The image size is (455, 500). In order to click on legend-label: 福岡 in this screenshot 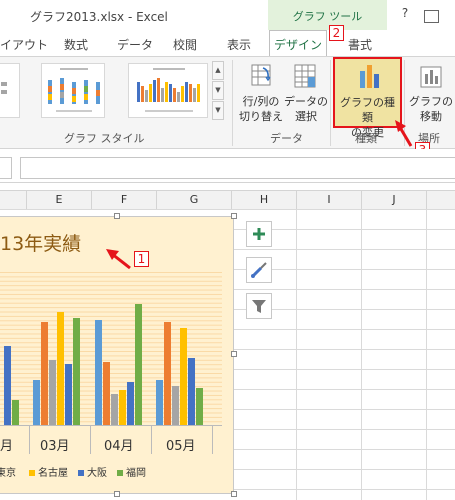, I will do `click(136, 473)`.